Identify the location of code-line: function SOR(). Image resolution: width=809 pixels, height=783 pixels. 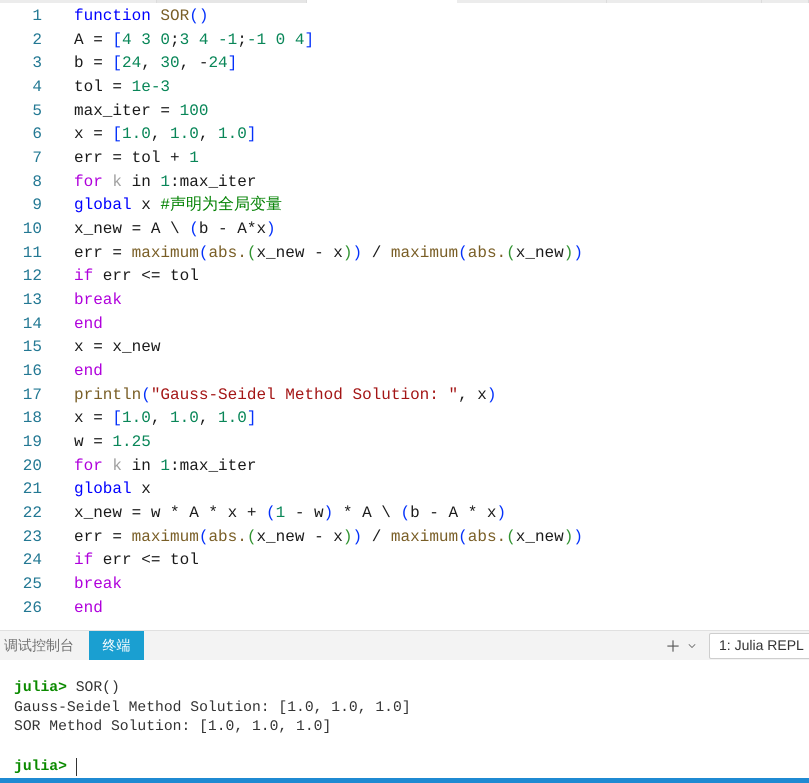
(141, 16).